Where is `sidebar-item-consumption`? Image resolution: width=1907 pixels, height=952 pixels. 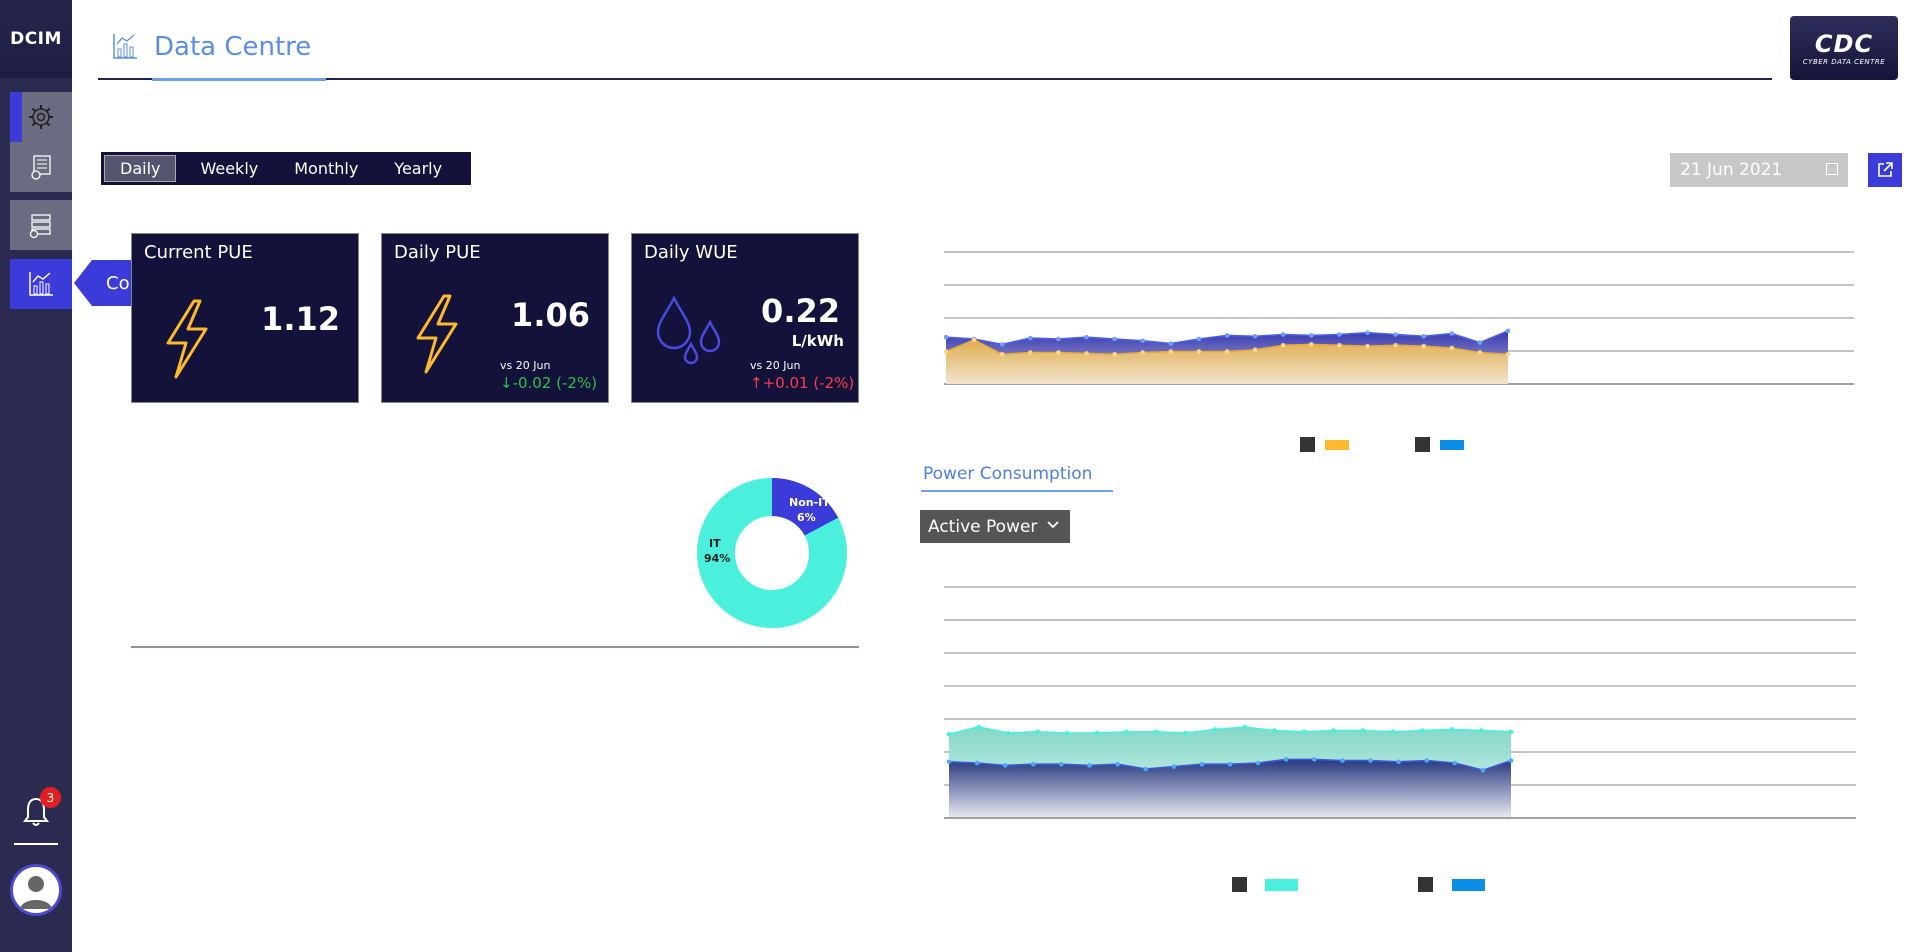
sidebar-item-consumption is located at coordinates (41, 284).